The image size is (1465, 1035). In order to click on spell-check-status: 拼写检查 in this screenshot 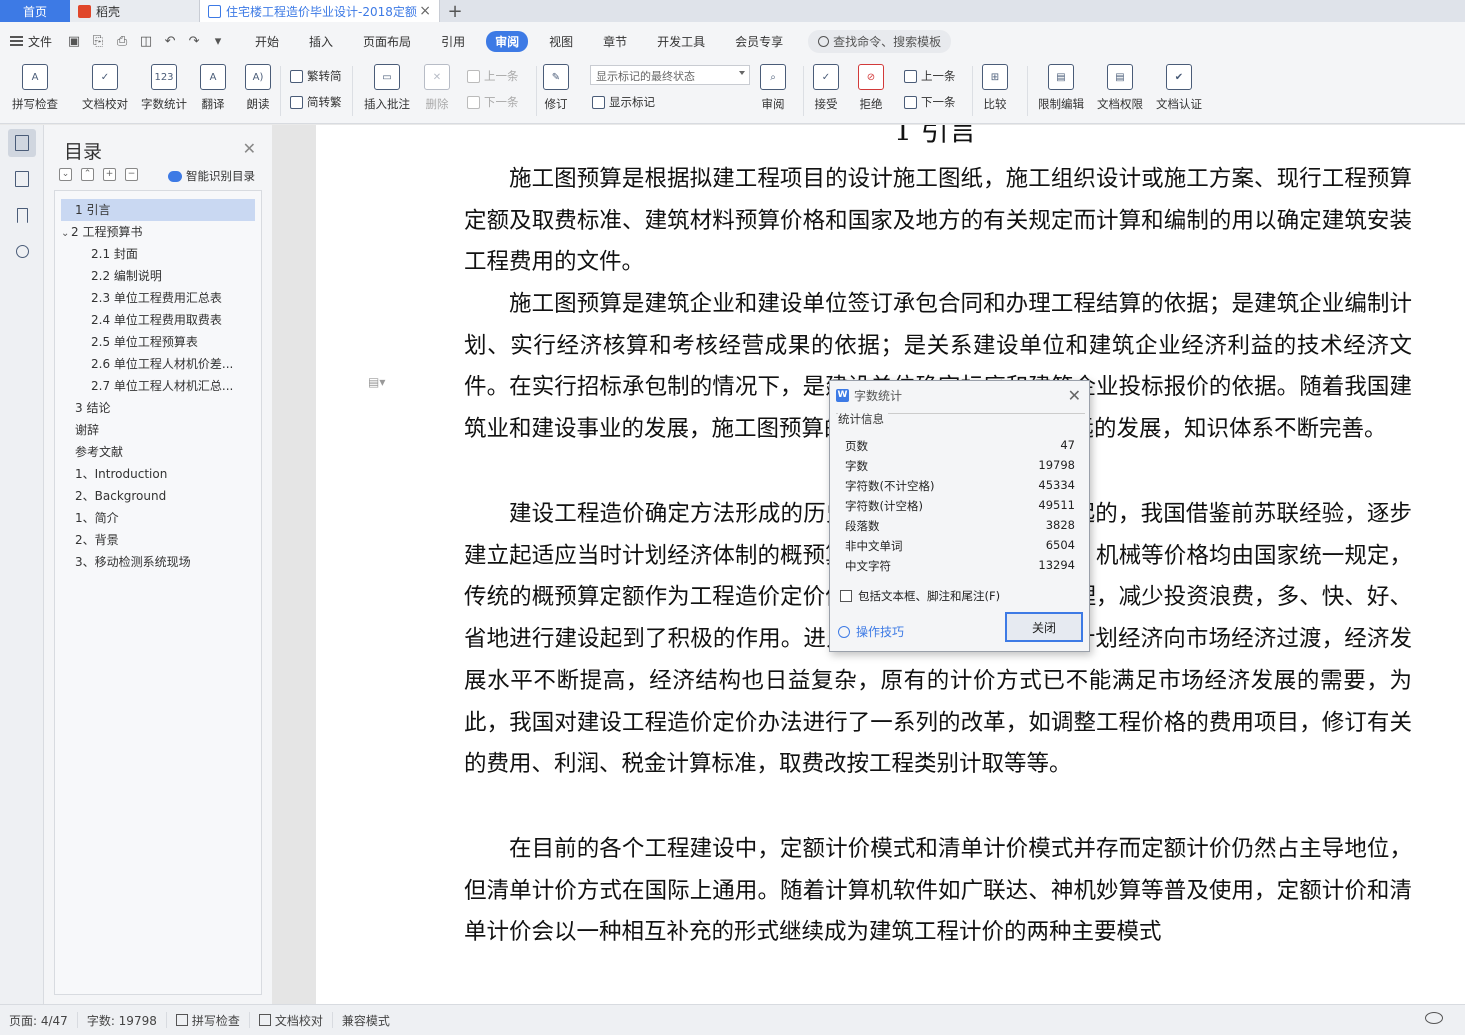, I will do `click(208, 1020)`.